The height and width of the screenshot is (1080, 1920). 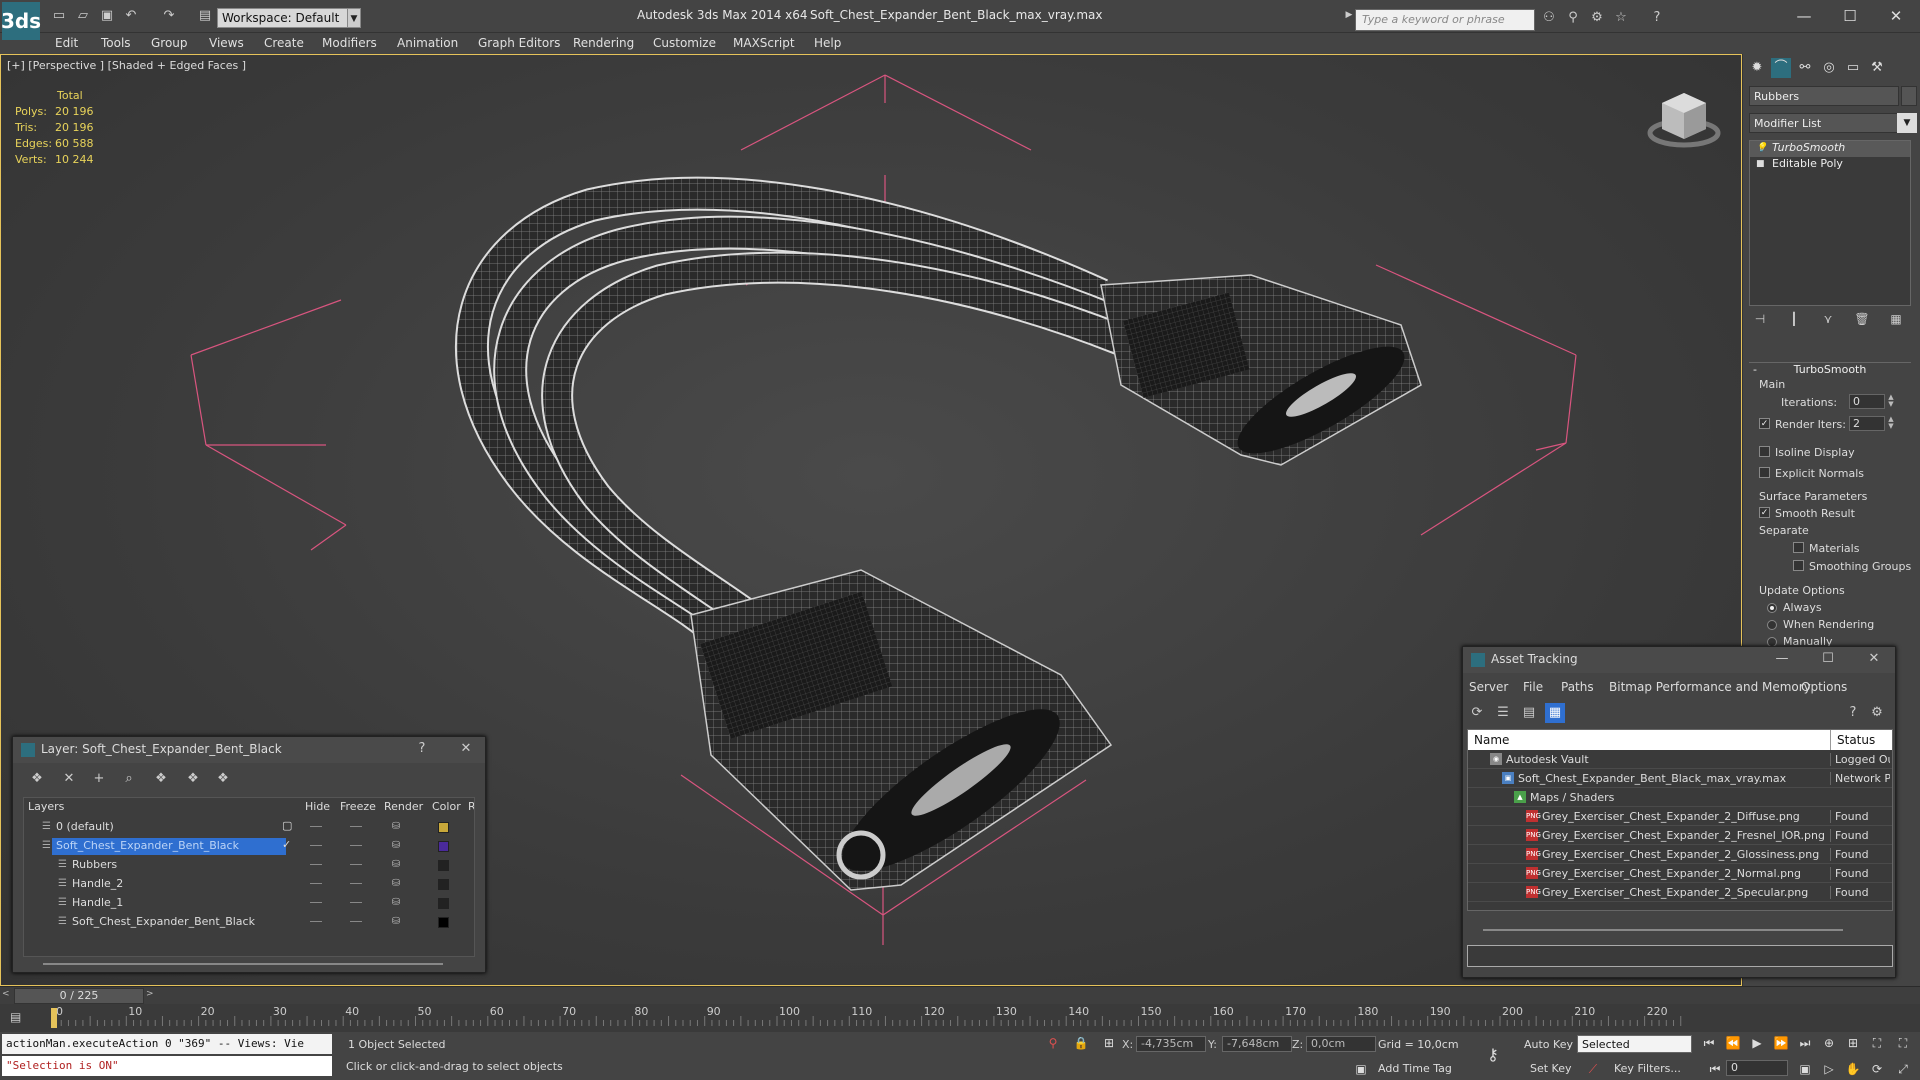 I want to click on open-file-icon: ▱, so click(x=83, y=16).